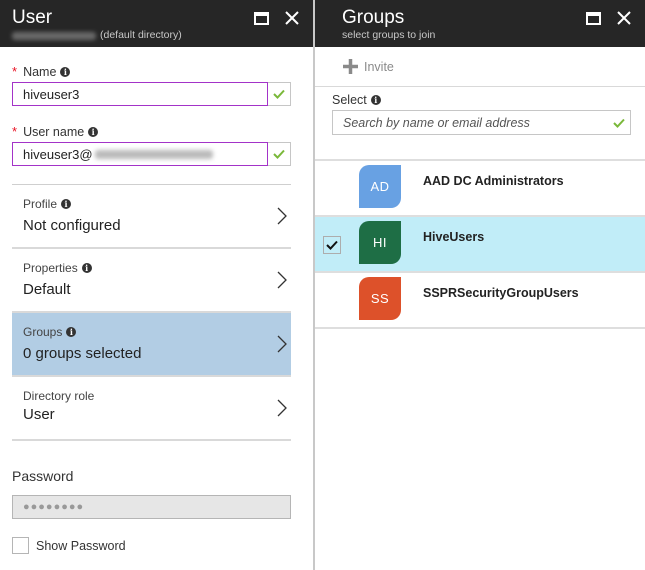 The width and height of the screenshot is (645, 570). Describe the element at coordinates (151, 507) in the screenshot. I see `password-field: ●●●●●●●●` at that location.